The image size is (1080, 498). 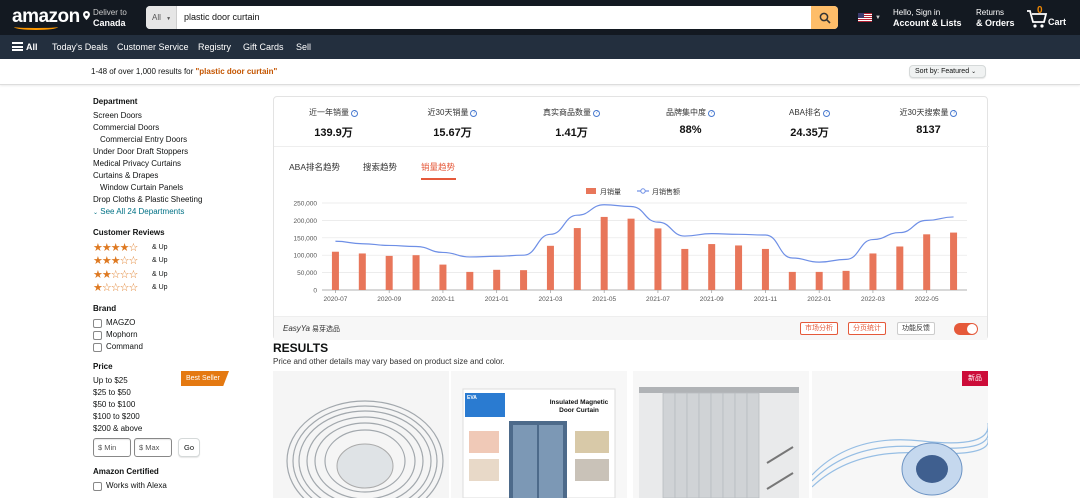 What do you see at coordinates (112, 447) in the screenshot?
I see `min-price-input: $ Min` at bounding box center [112, 447].